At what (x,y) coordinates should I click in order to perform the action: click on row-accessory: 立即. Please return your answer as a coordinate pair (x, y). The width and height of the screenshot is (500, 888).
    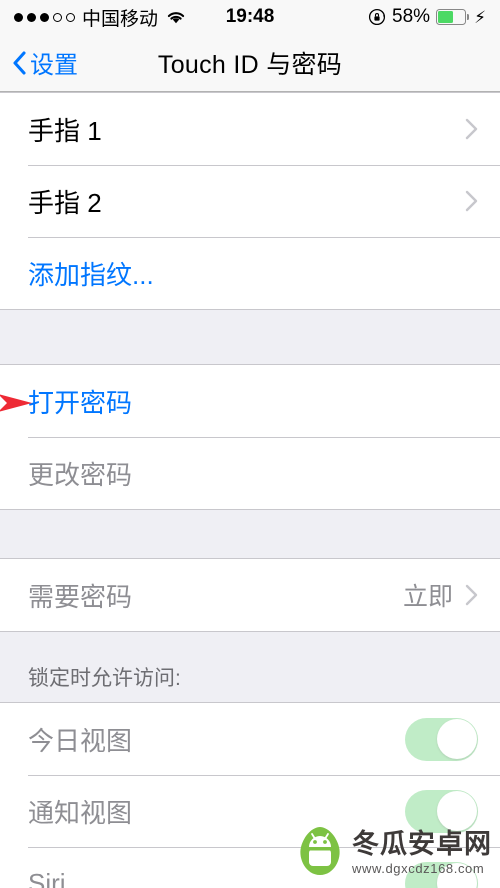
    Looking at the image, I should click on (440, 595).